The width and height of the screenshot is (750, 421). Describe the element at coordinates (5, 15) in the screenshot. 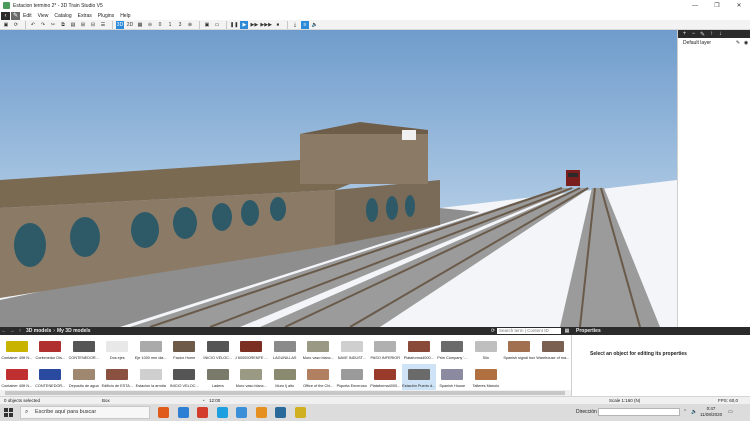

I see `back-arrow-icon: ‹` at that location.